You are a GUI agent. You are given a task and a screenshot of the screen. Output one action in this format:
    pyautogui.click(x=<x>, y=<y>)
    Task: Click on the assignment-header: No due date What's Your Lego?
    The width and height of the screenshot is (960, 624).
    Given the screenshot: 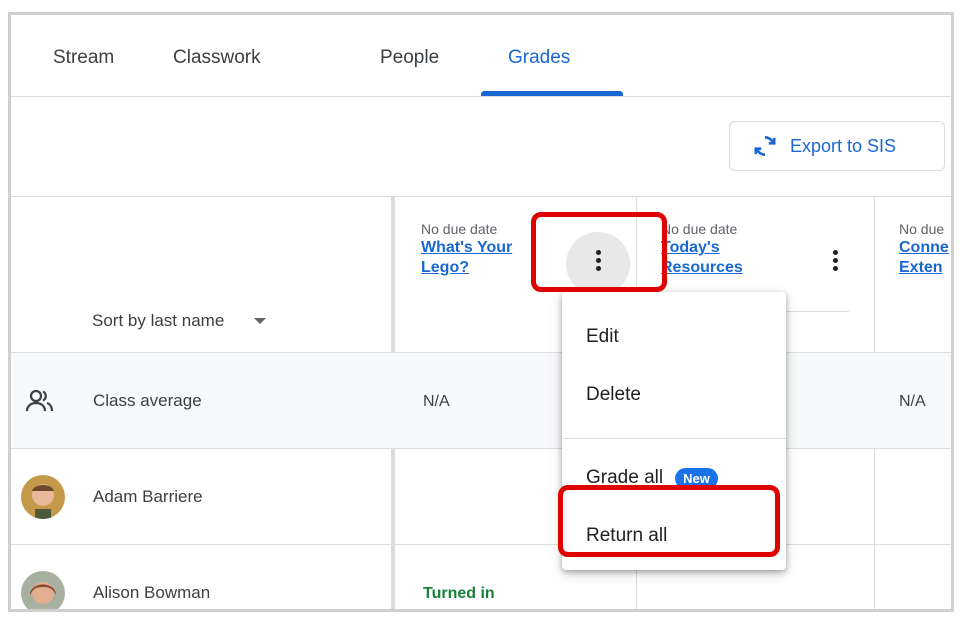 What is the action you would take?
    pyautogui.click(x=466, y=249)
    